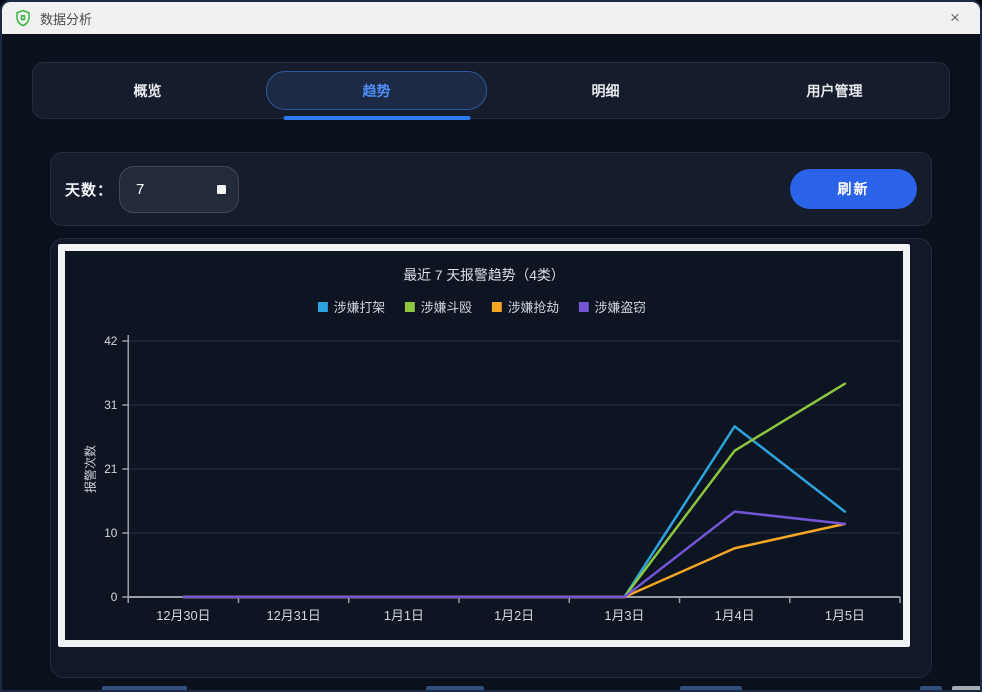 The width and height of the screenshot is (982, 692). I want to click on svg-text: 涉嫌盗窃, so click(620, 307).